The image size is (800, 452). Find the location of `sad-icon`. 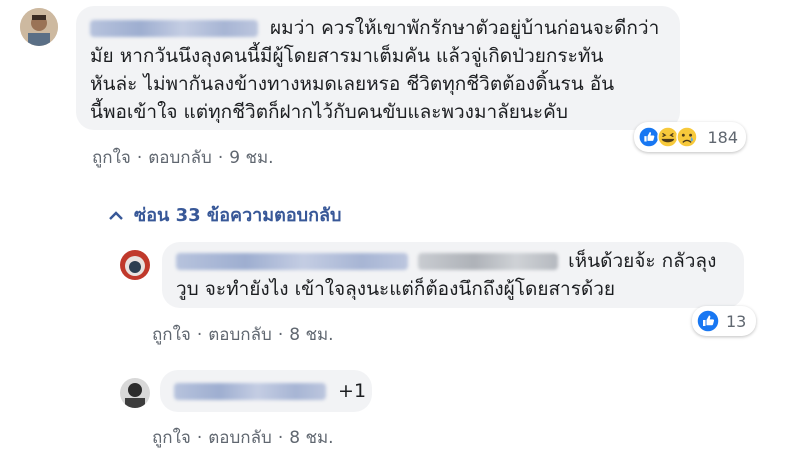

sad-icon is located at coordinates (687, 137).